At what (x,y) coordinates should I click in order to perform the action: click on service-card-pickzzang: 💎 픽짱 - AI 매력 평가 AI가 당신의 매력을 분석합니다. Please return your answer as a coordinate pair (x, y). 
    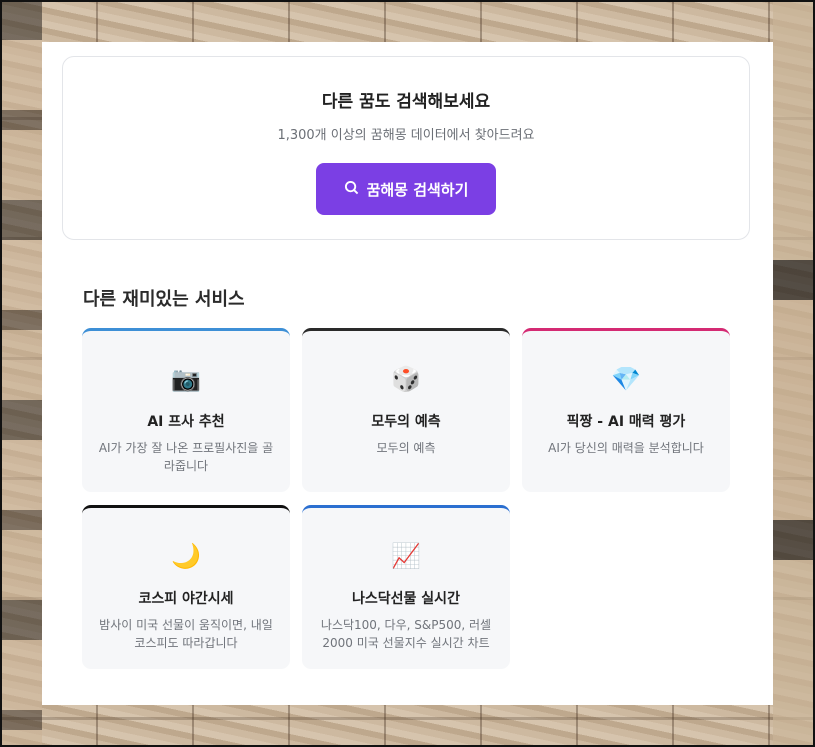
    Looking at the image, I should click on (626, 410).